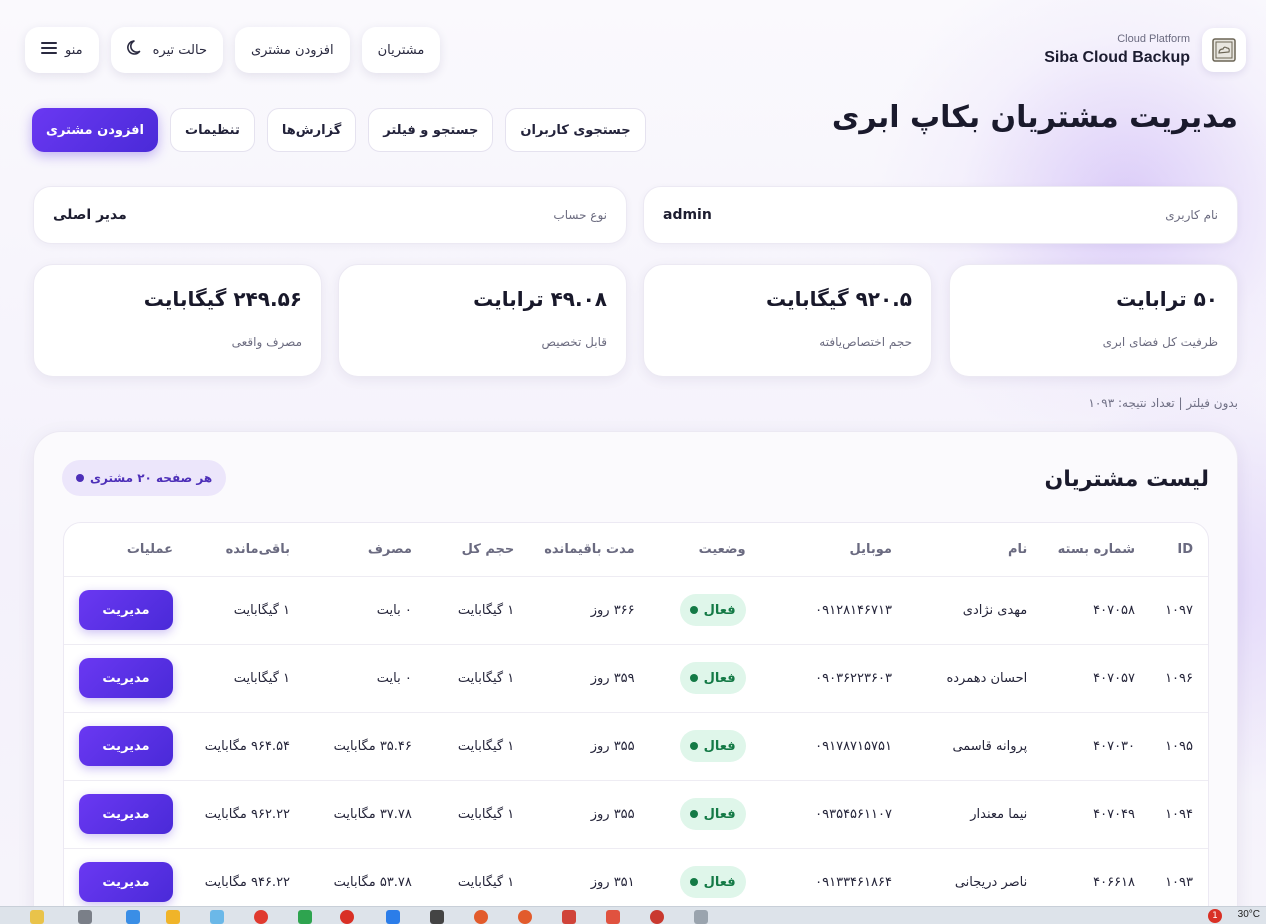 The height and width of the screenshot is (924, 1266). I want to click on menu-icon, so click(49, 50).